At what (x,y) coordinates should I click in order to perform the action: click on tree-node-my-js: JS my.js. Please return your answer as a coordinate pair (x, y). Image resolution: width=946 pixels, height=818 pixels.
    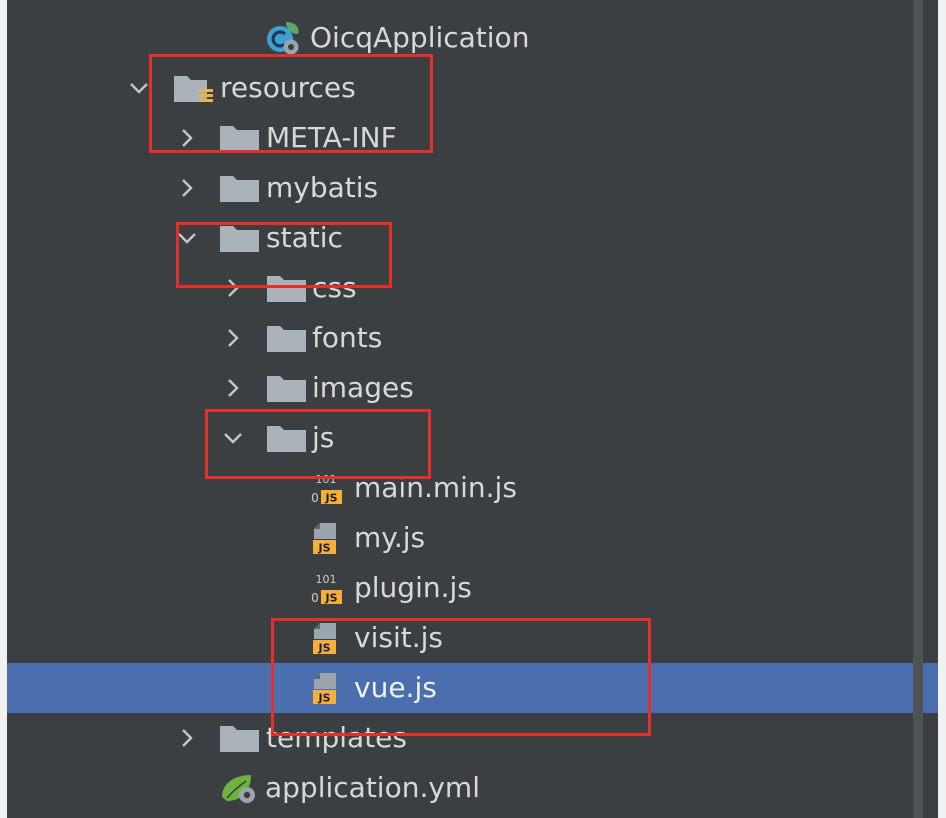
    Looking at the image, I should click on (469, 538).